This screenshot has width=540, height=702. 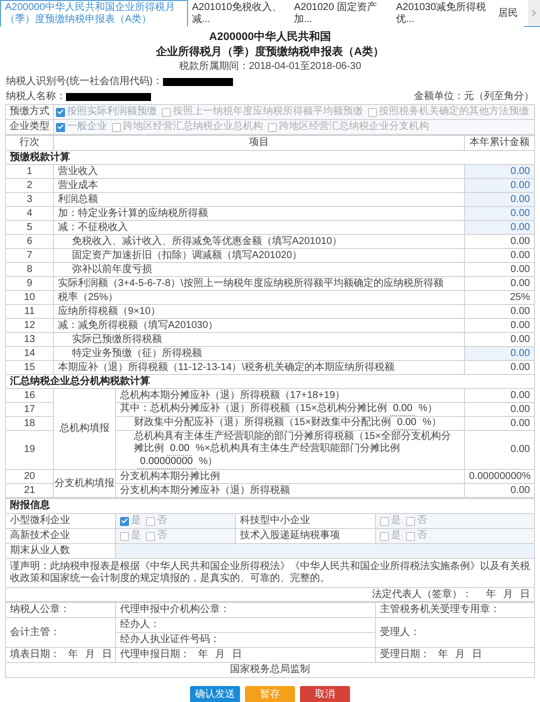 I want to click on attachment-label: 期末从业人数, so click(x=61, y=551).